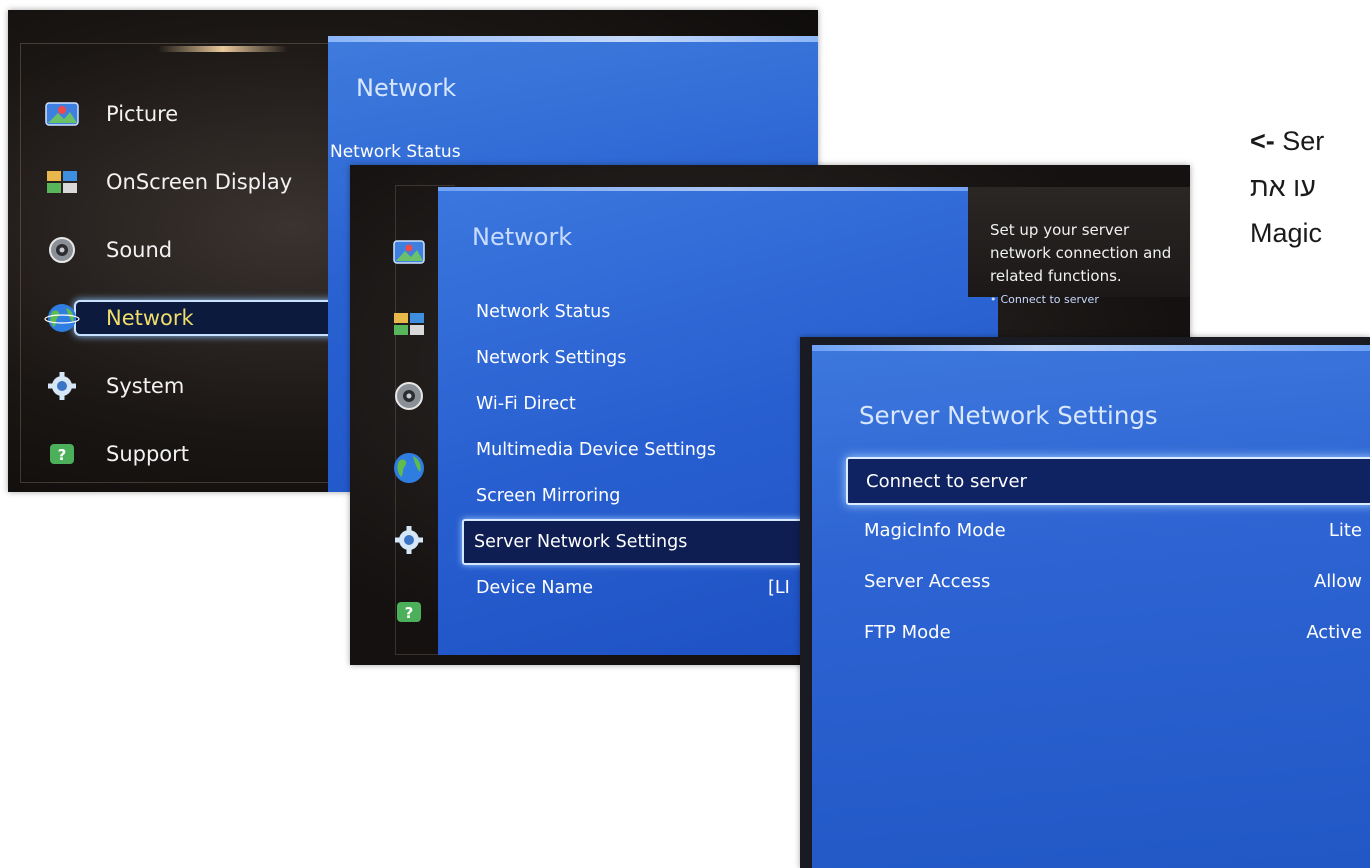 The image size is (1370, 868). What do you see at coordinates (188, 114) in the screenshot?
I see `menu-item-picture: Picture` at bounding box center [188, 114].